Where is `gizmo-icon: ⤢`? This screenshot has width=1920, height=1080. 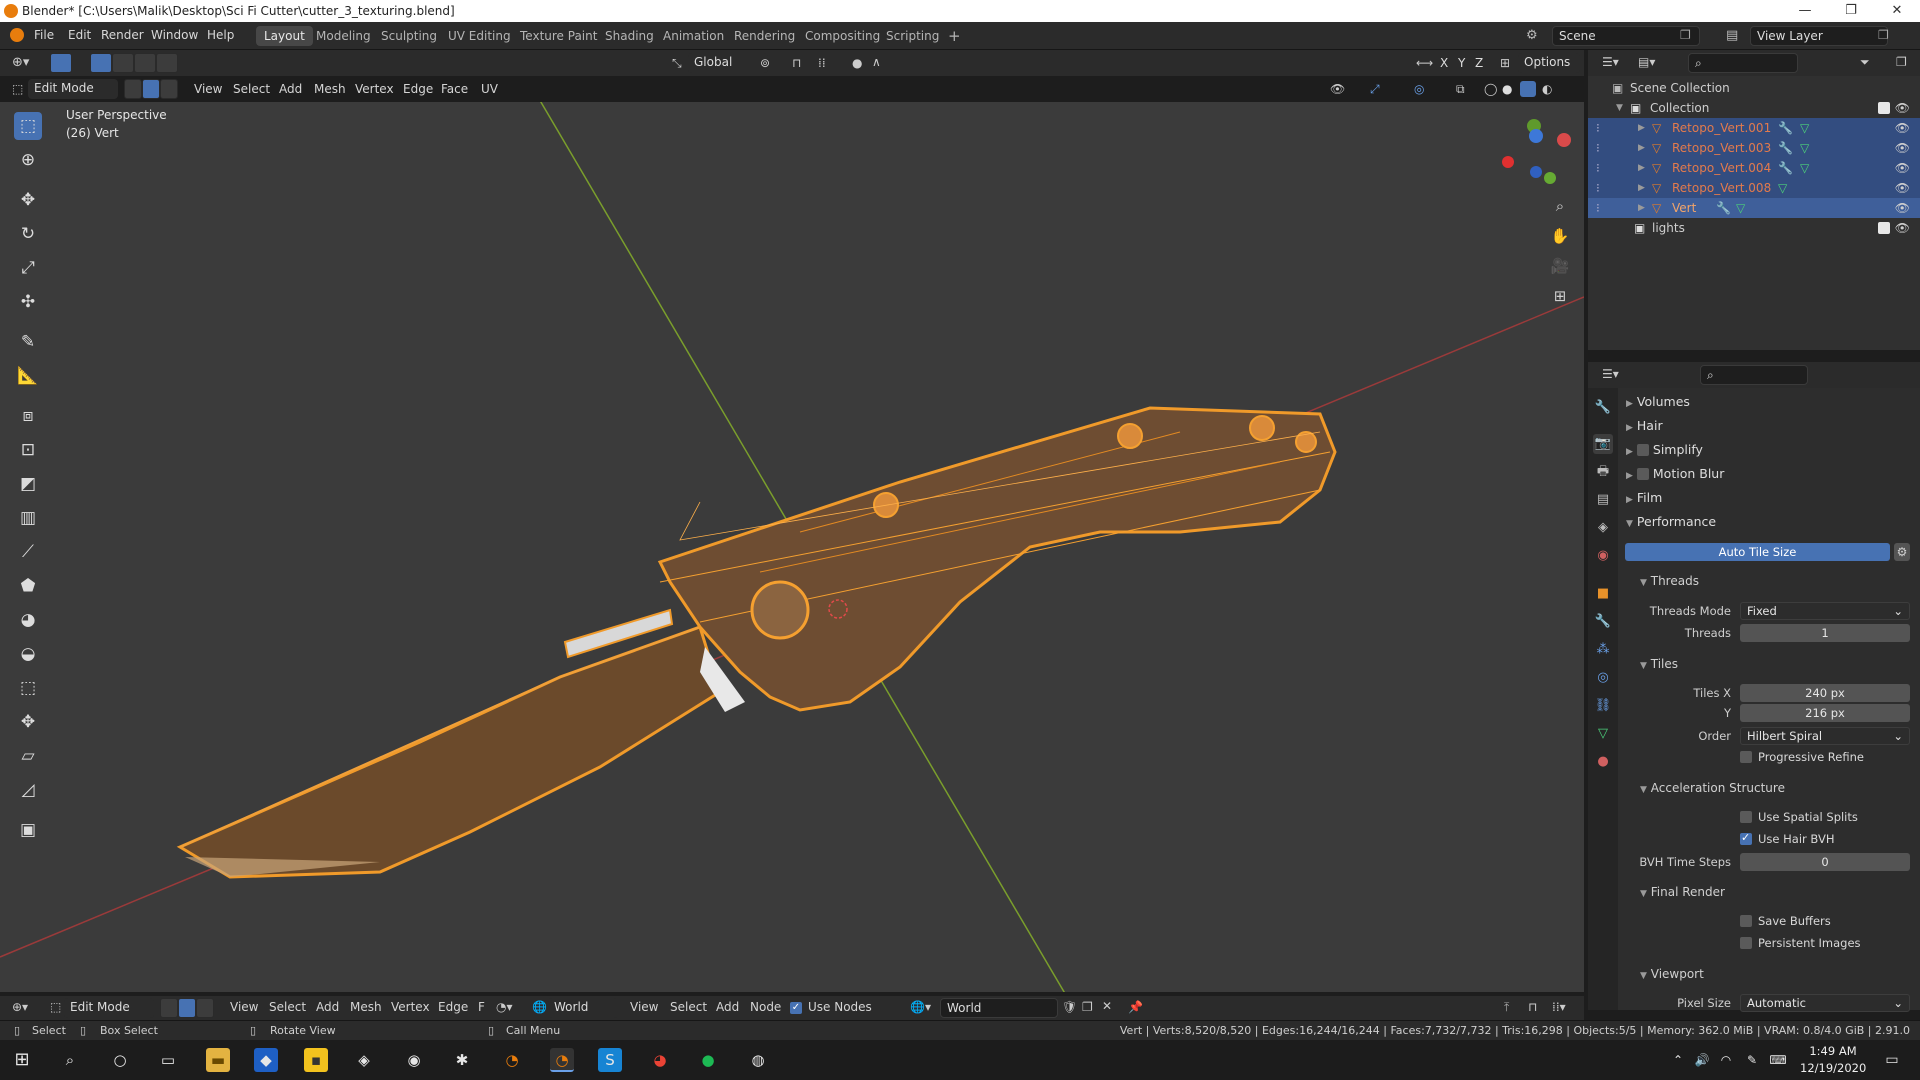
gizmo-icon: ⤢ is located at coordinates (1375, 89).